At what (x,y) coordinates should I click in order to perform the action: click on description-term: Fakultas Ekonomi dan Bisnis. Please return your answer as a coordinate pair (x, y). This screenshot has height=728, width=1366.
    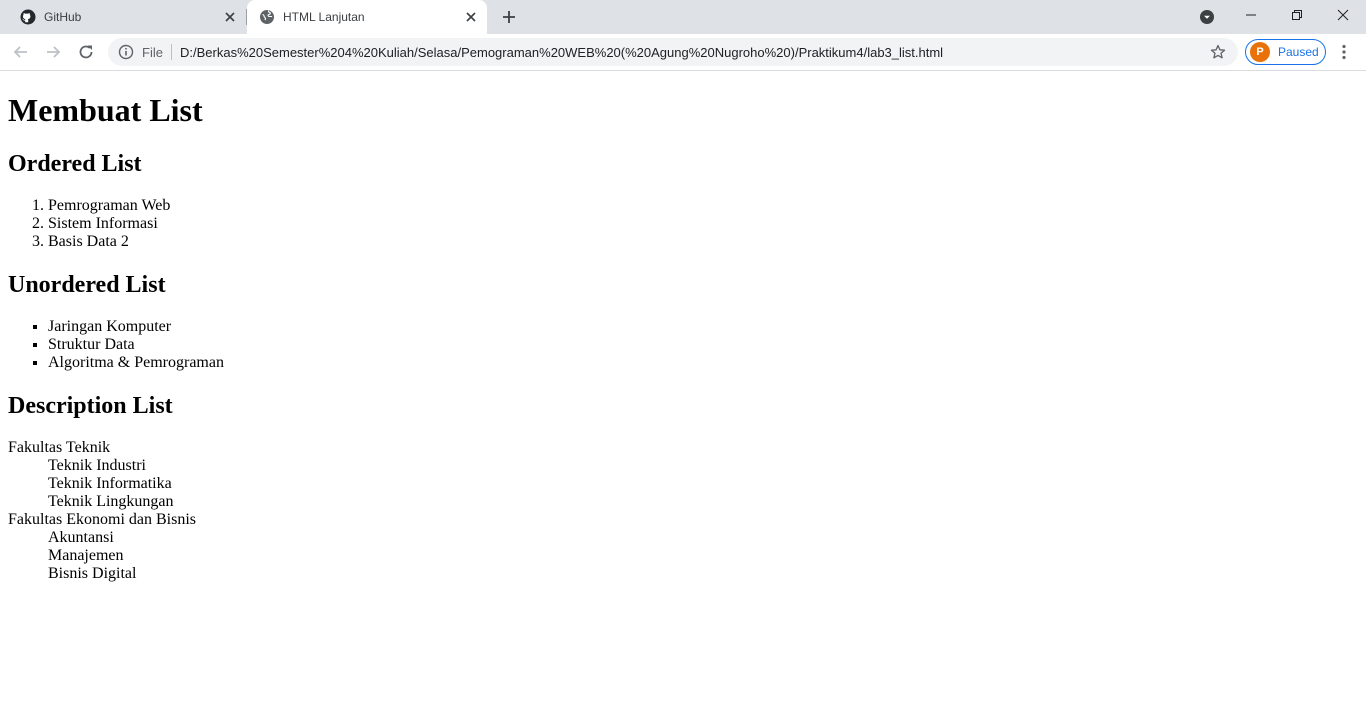
    Looking at the image, I should click on (102, 519).